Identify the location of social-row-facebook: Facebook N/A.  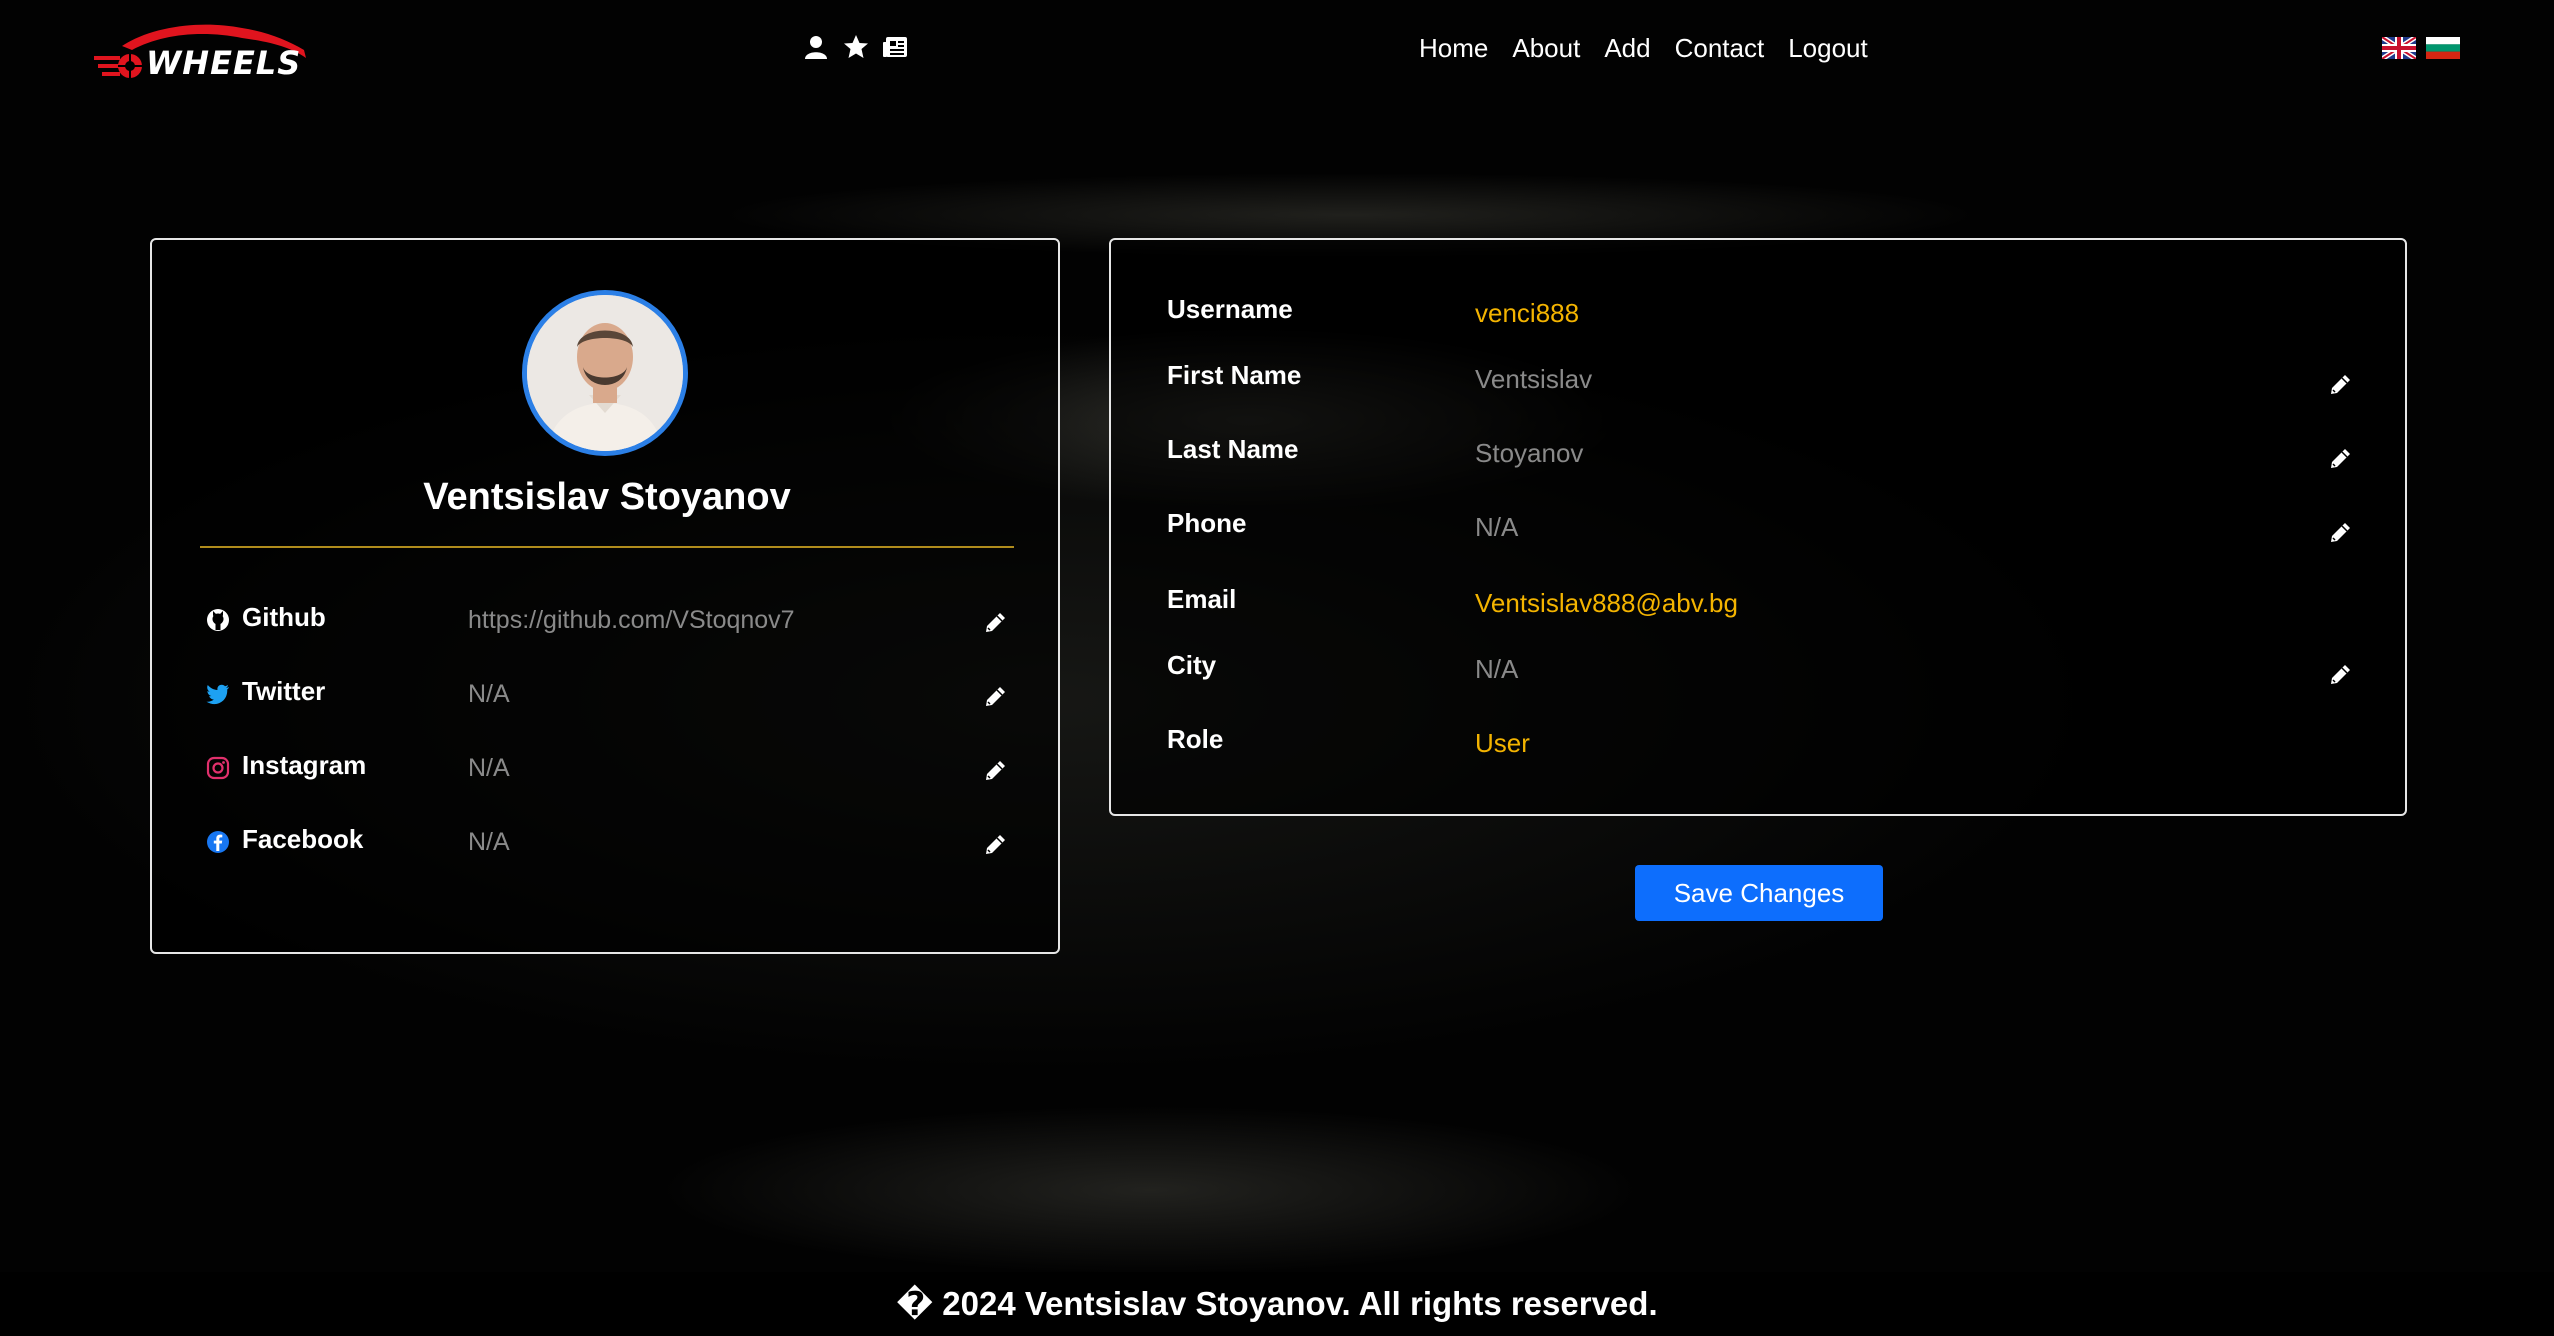
(616, 847).